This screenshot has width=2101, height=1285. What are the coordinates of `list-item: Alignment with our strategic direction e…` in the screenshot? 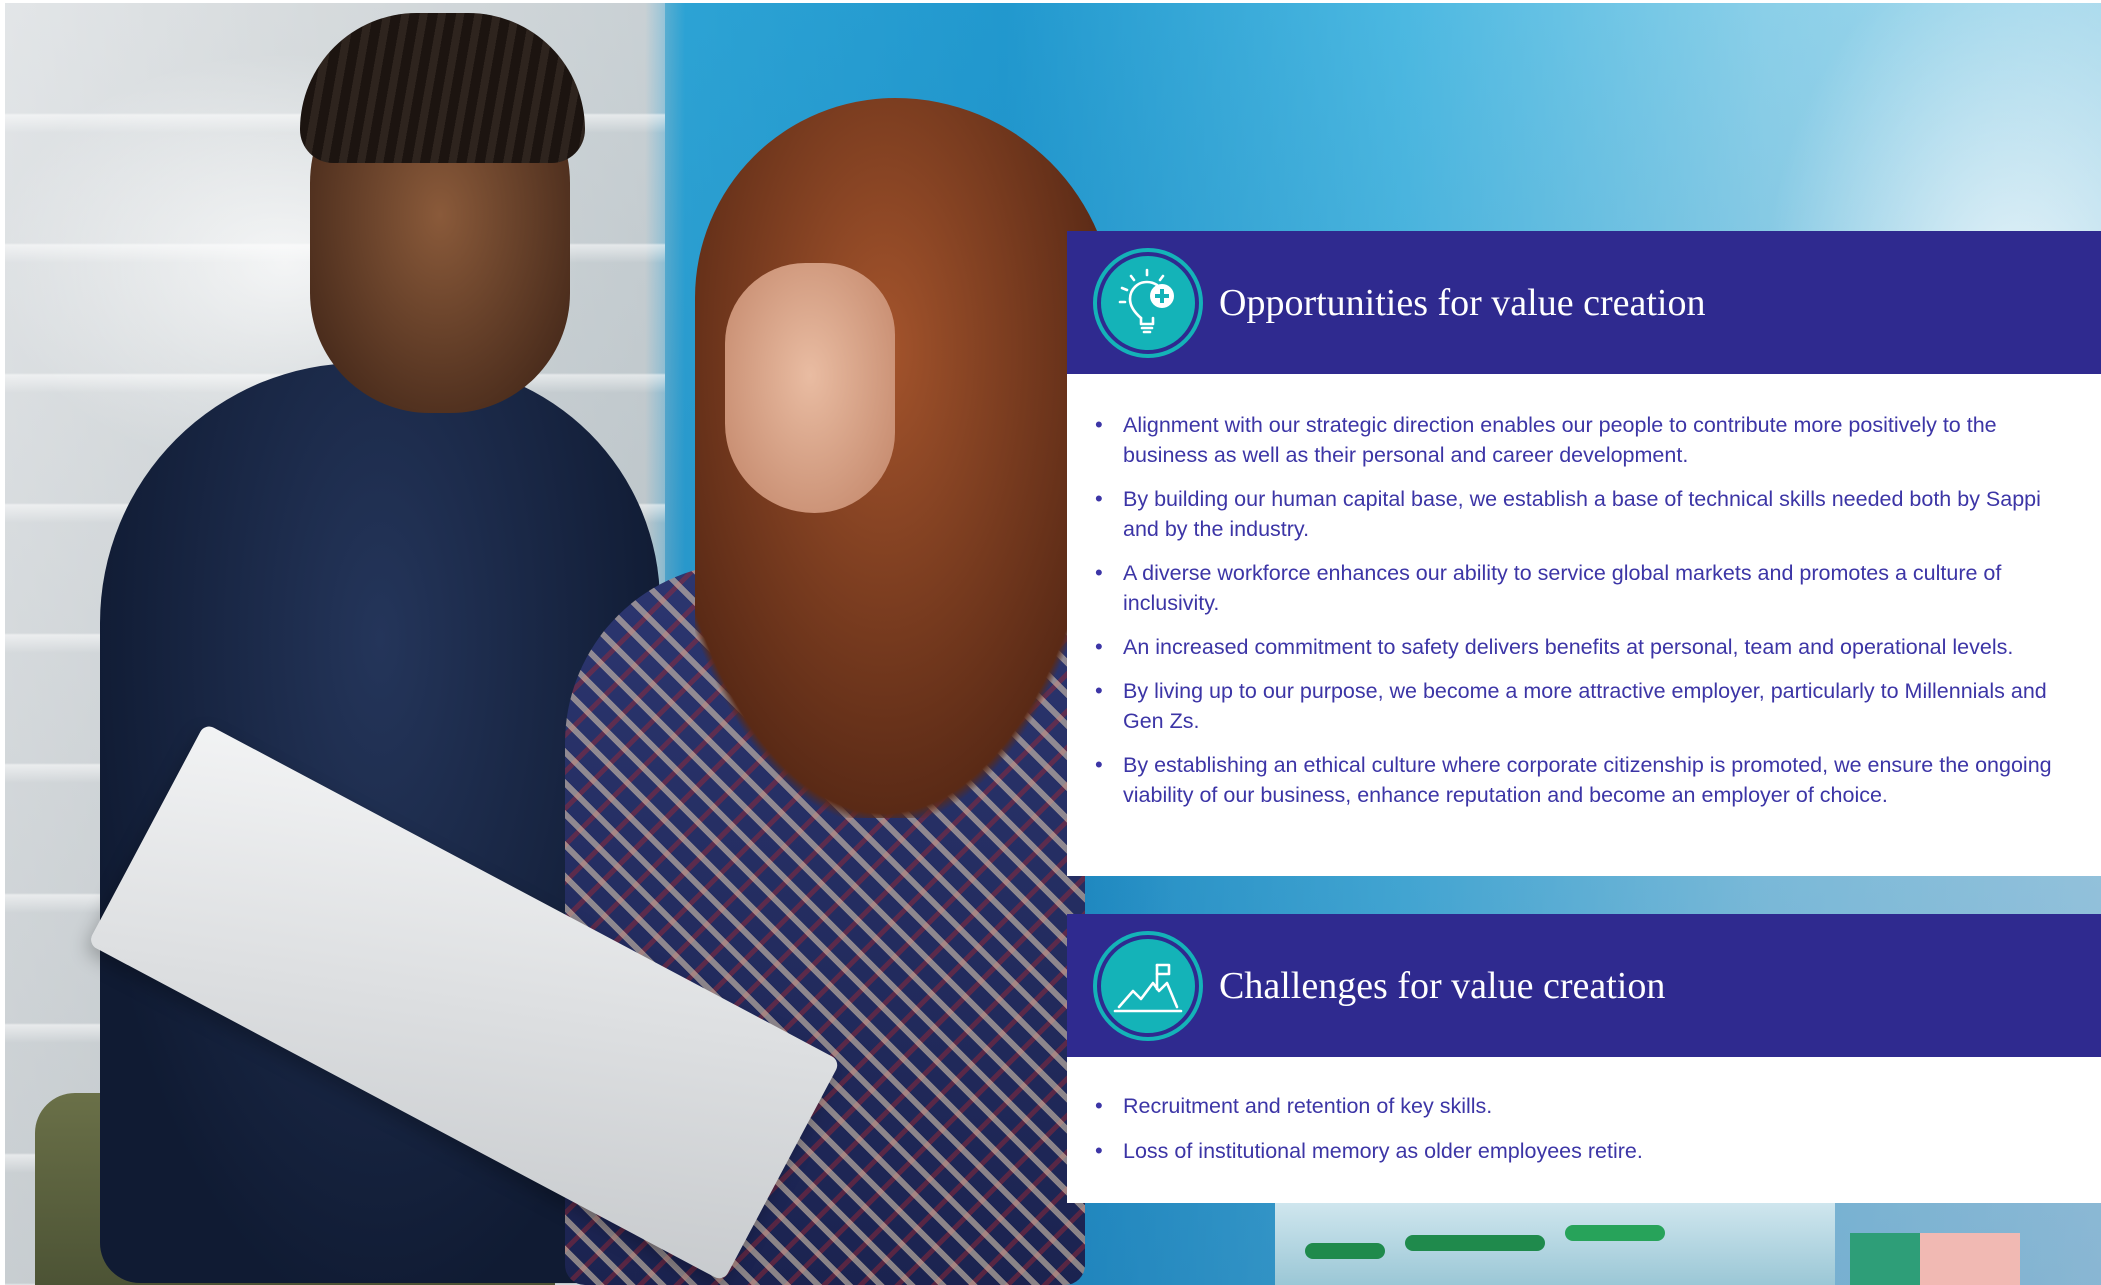 It's located at (1582, 440).